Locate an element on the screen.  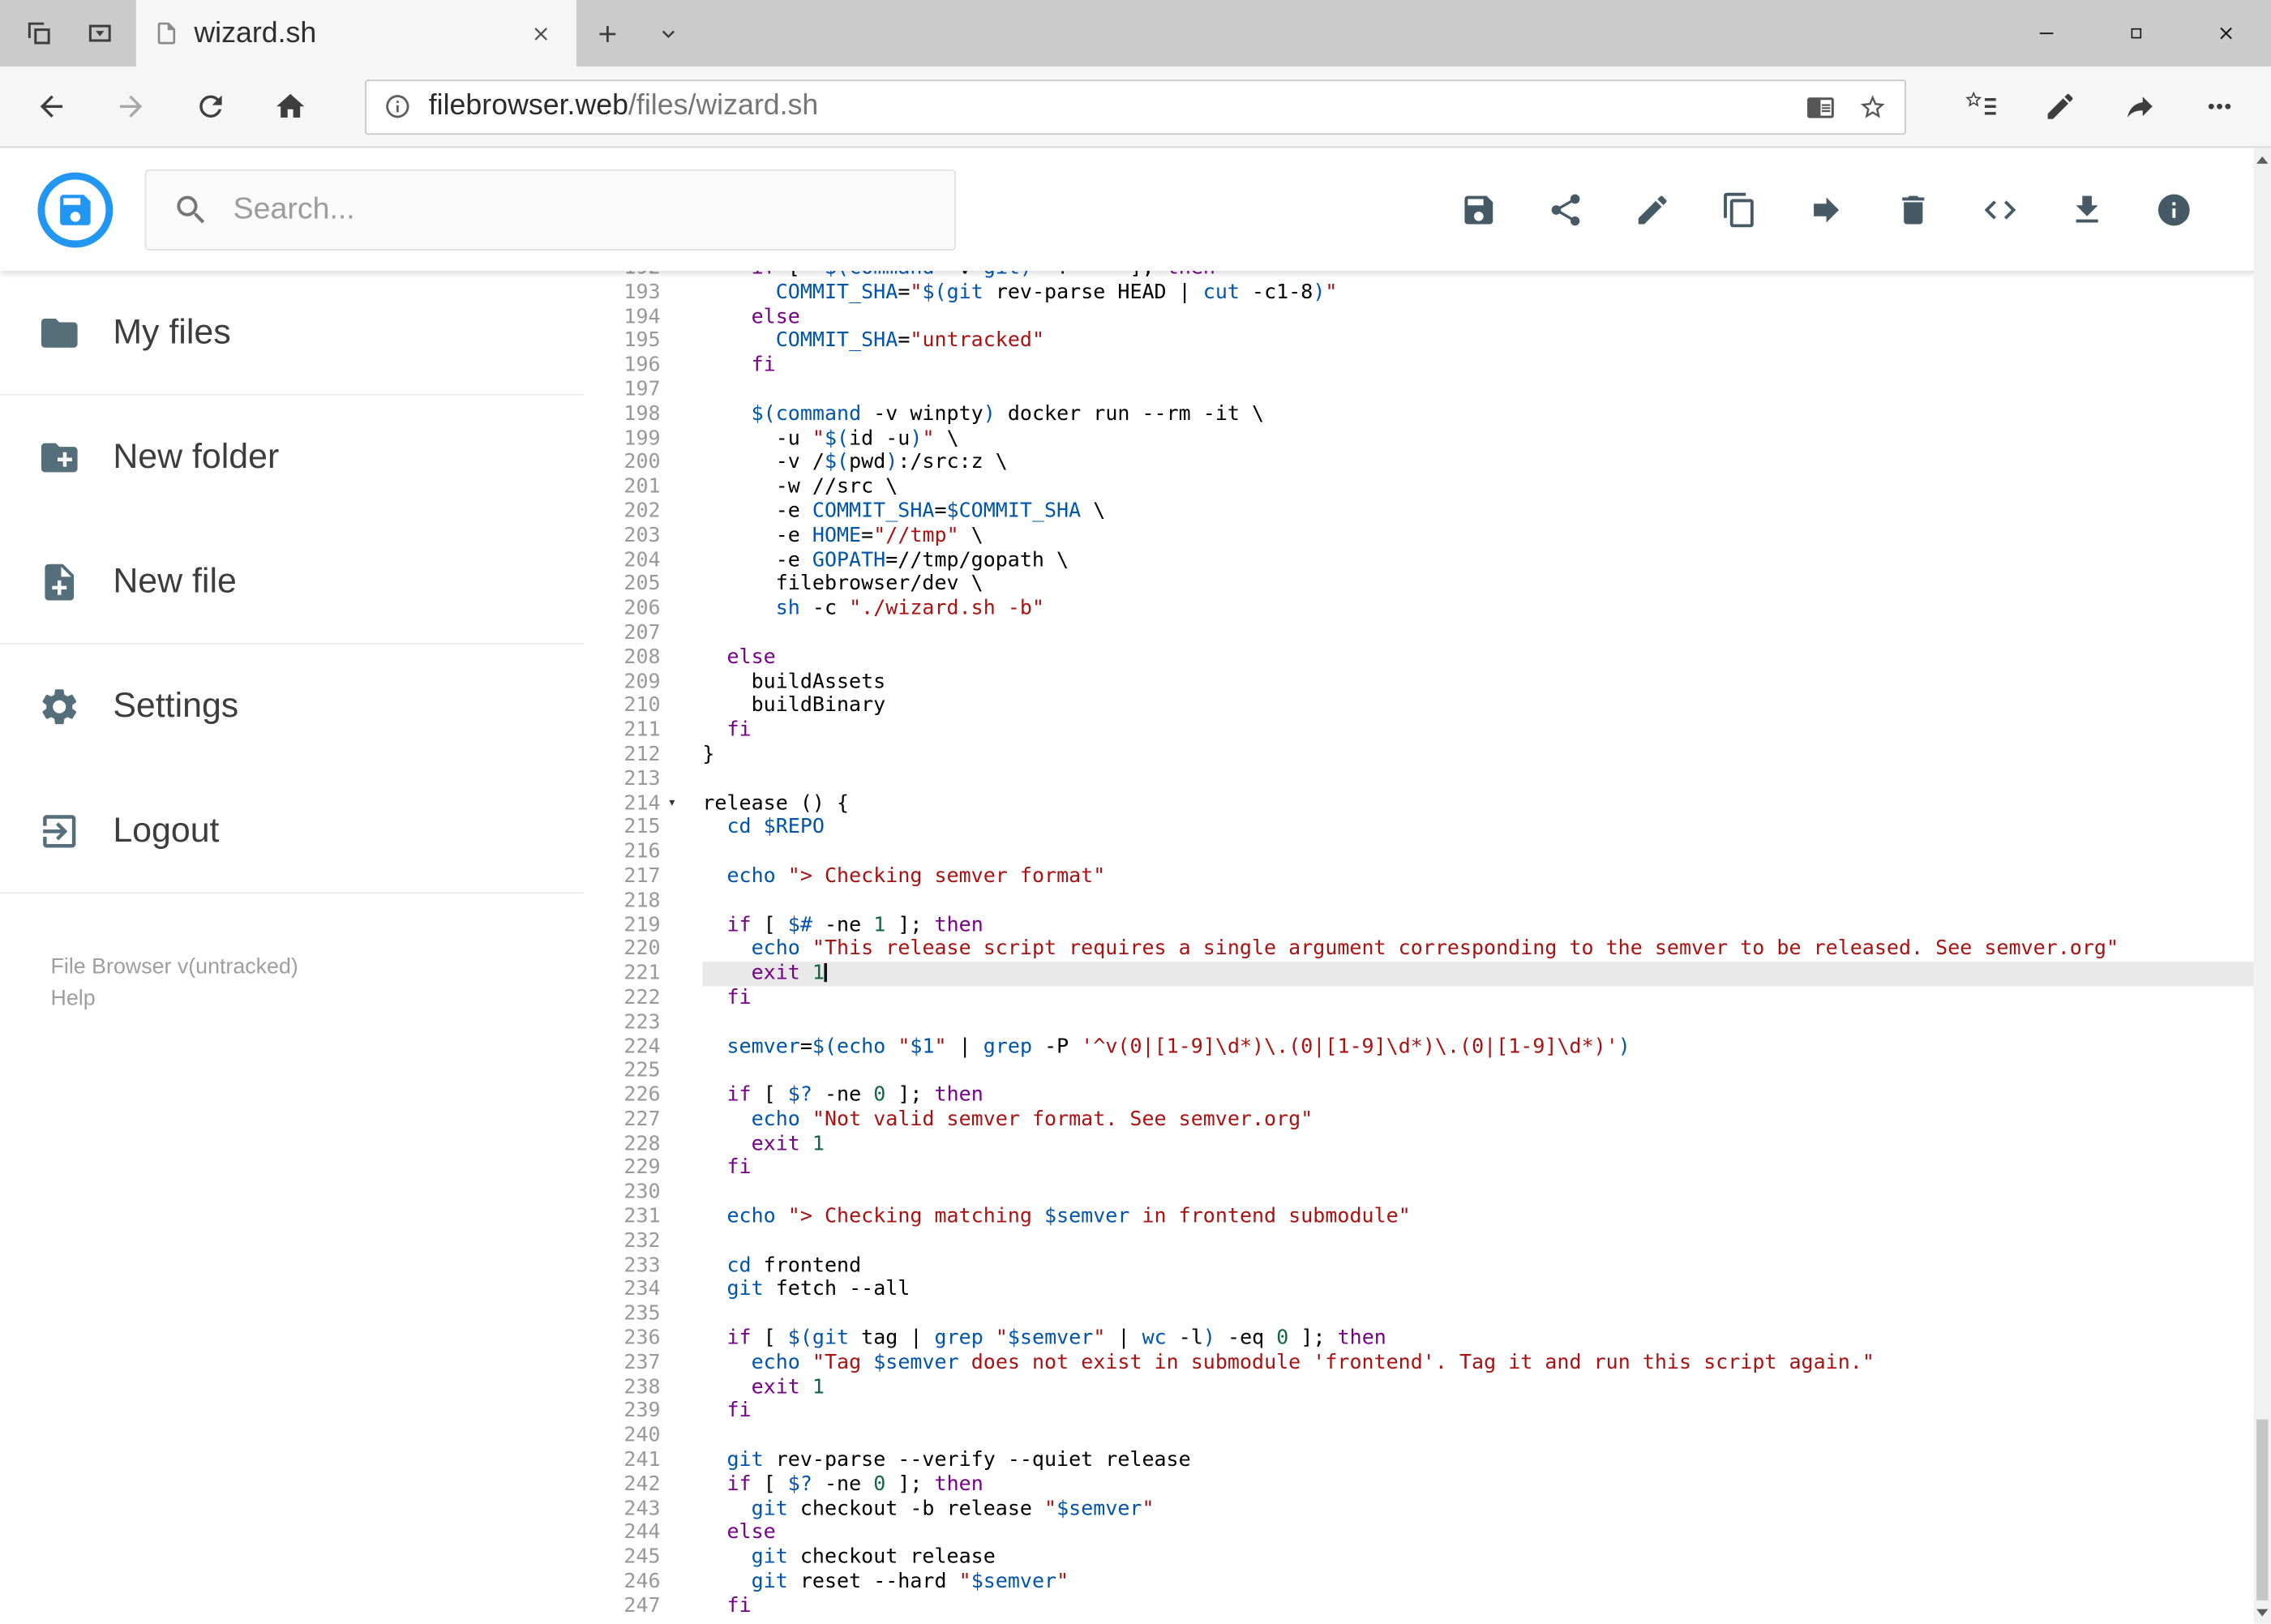
code-line: 222 fi is located at coordinates (1419, 998).